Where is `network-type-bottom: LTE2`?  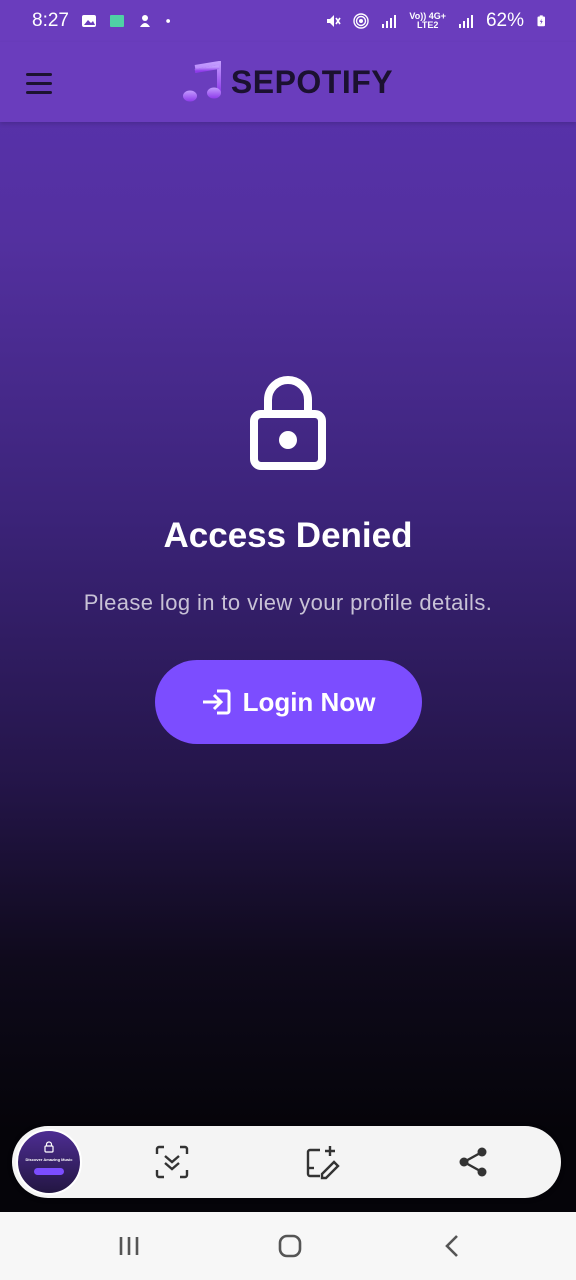
network-type-bottom: LTE2 is located at coordinates (428, 25).